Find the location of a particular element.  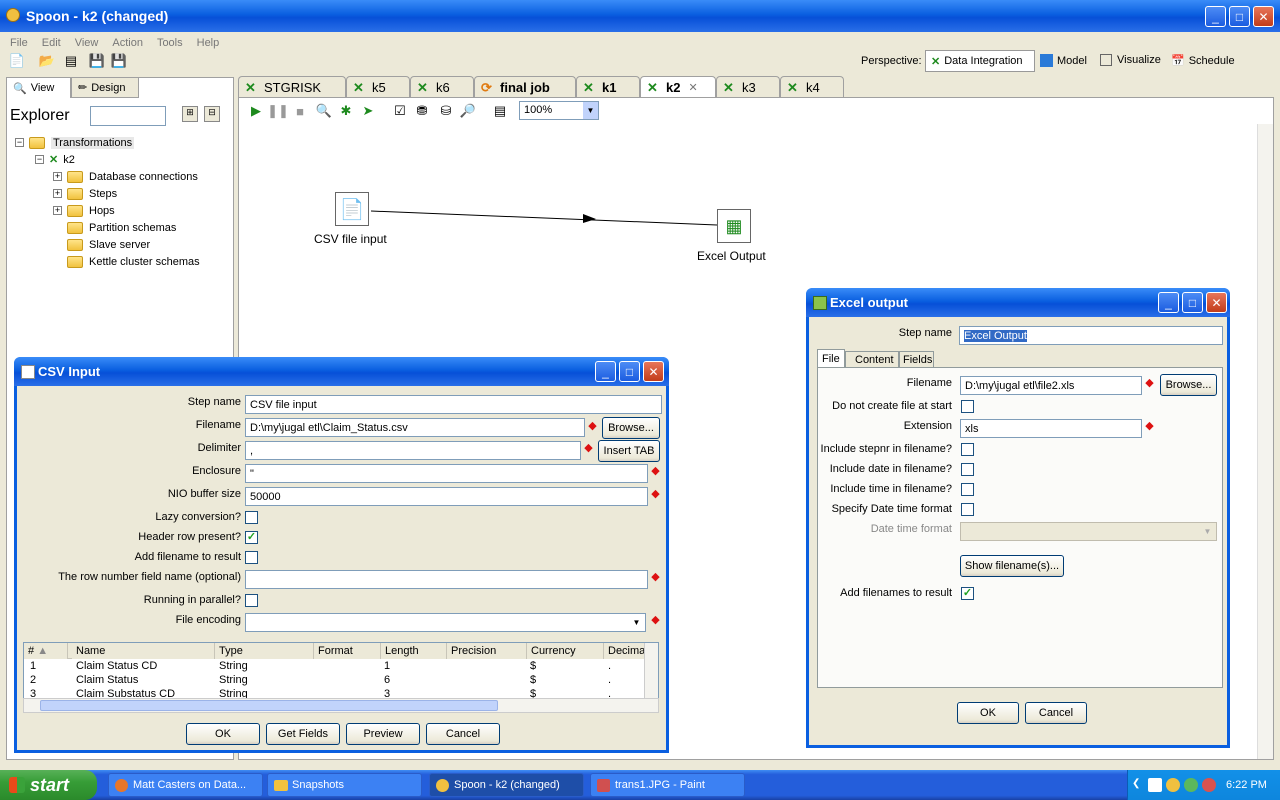

menu-tools: Tools is located at coordinates (170, 43).